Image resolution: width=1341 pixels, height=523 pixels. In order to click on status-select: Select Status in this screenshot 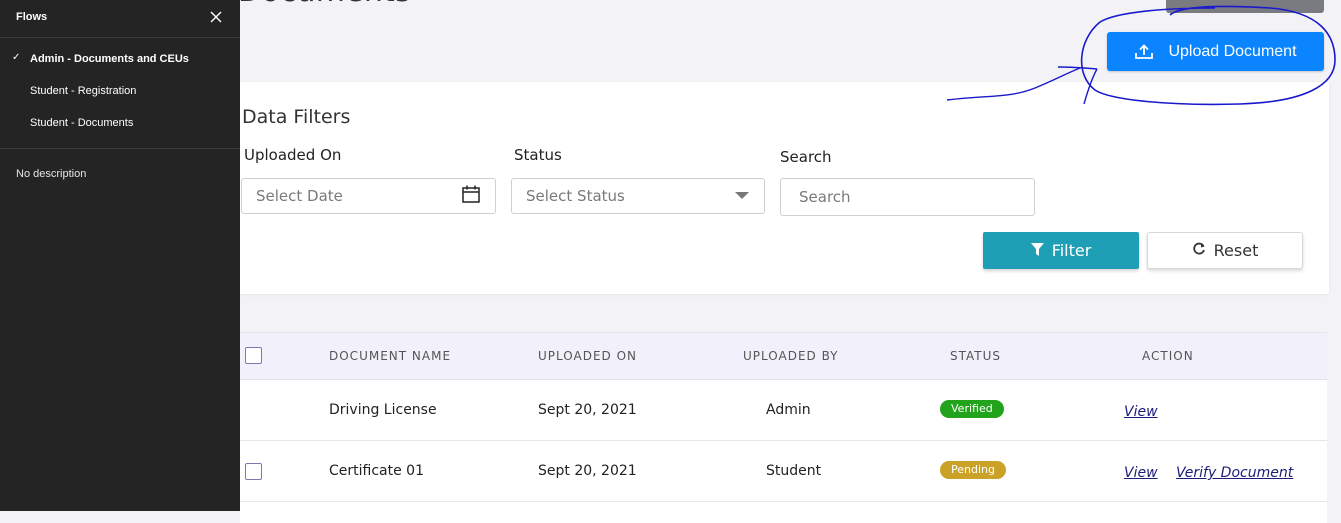, I will do `click(638, 196)`.